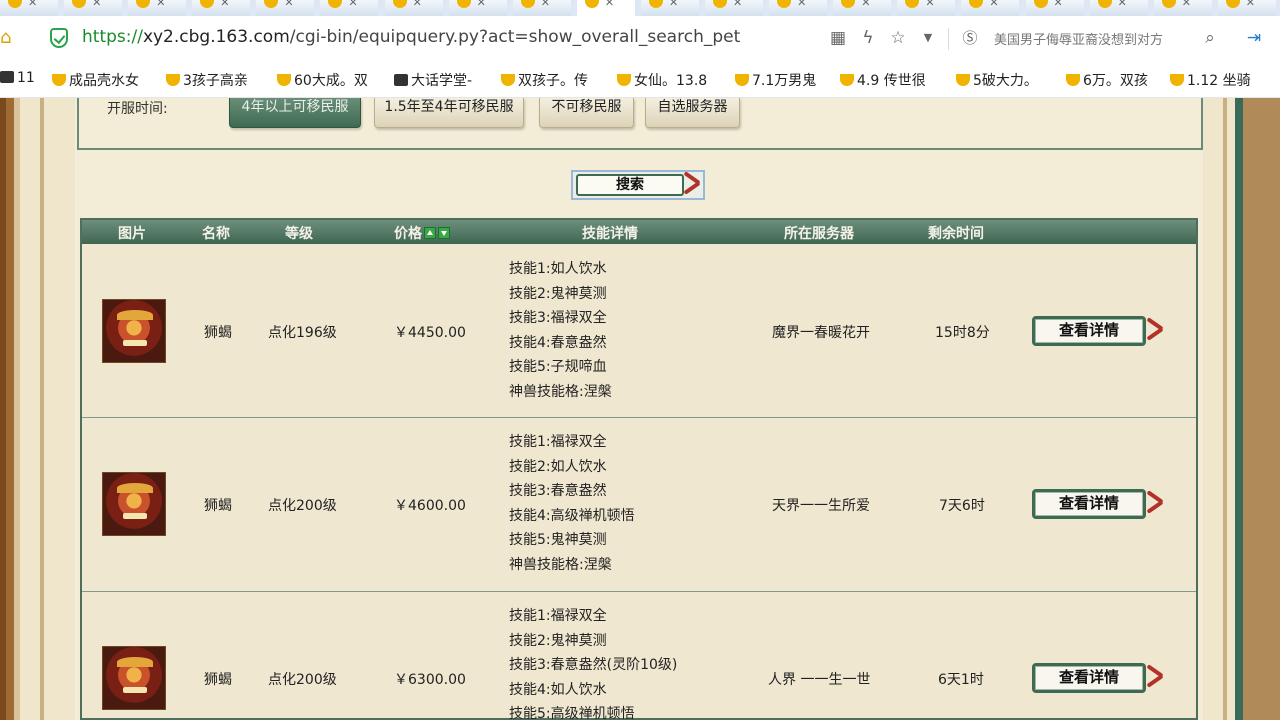  What do you see at coordinates (692, 113) in the screenshot?
I see `filter-option-custom-server: 自选服务器` at bounding box center [692, 113].